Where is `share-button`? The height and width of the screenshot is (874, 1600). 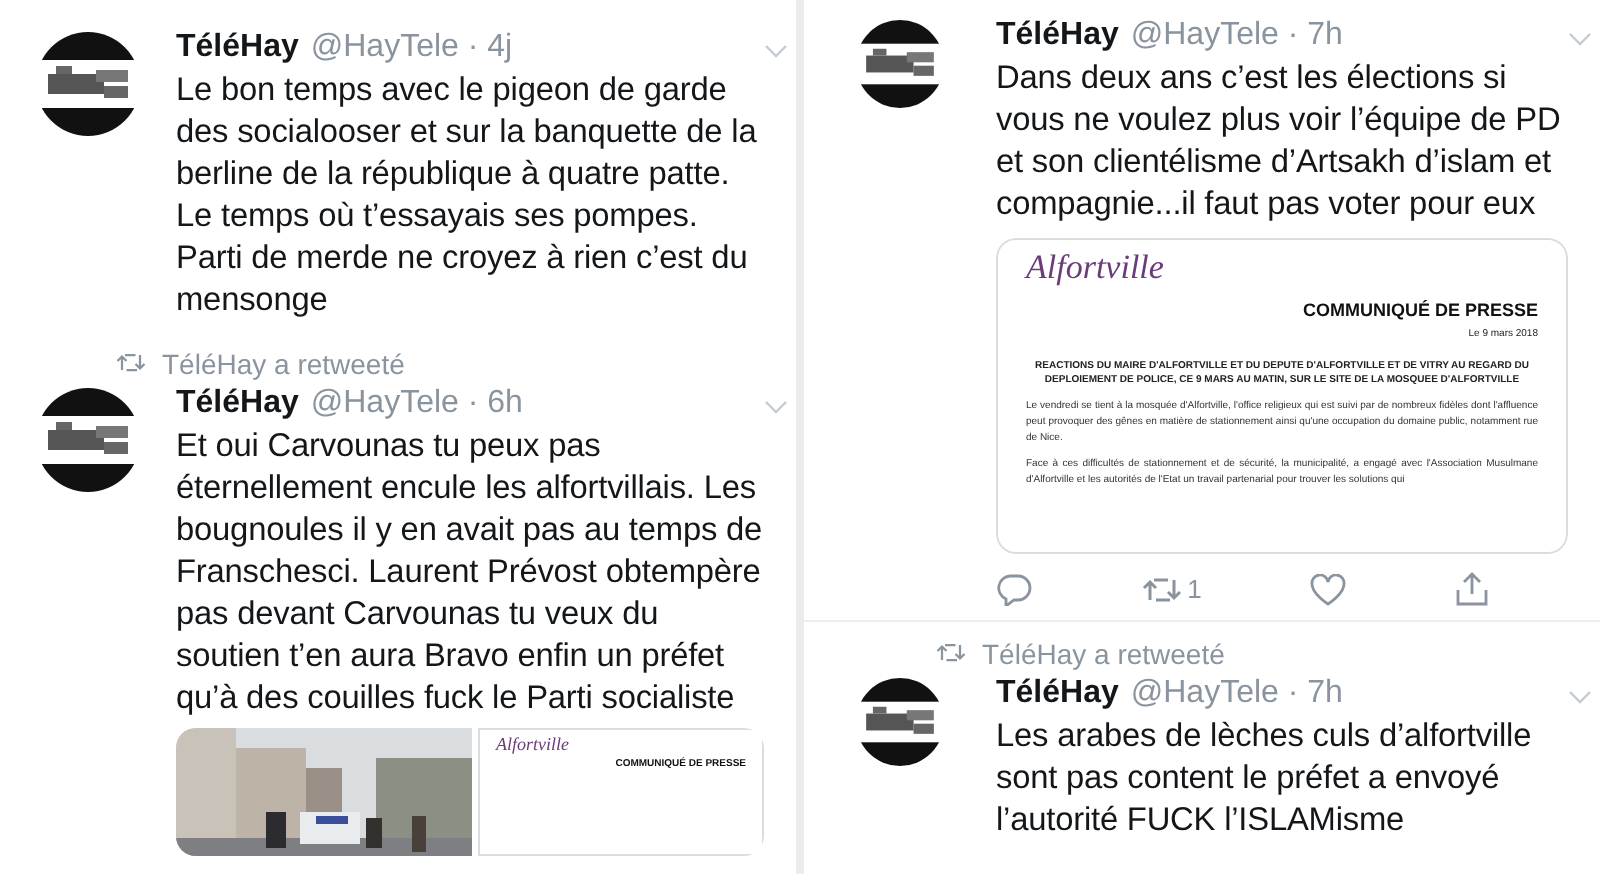 share-button is located at coordinates (1471, 589).